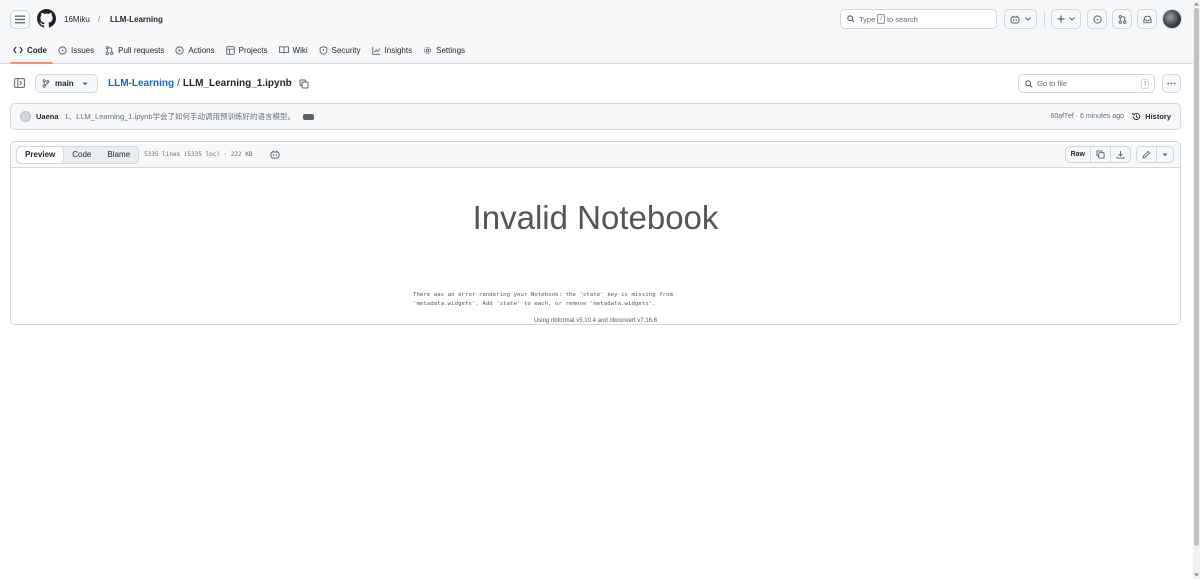 This screenshot has width=1200, height=579. Describe the element at coordinates (1097, 19) in the screenshot. I see `your-issues-button` at that location.